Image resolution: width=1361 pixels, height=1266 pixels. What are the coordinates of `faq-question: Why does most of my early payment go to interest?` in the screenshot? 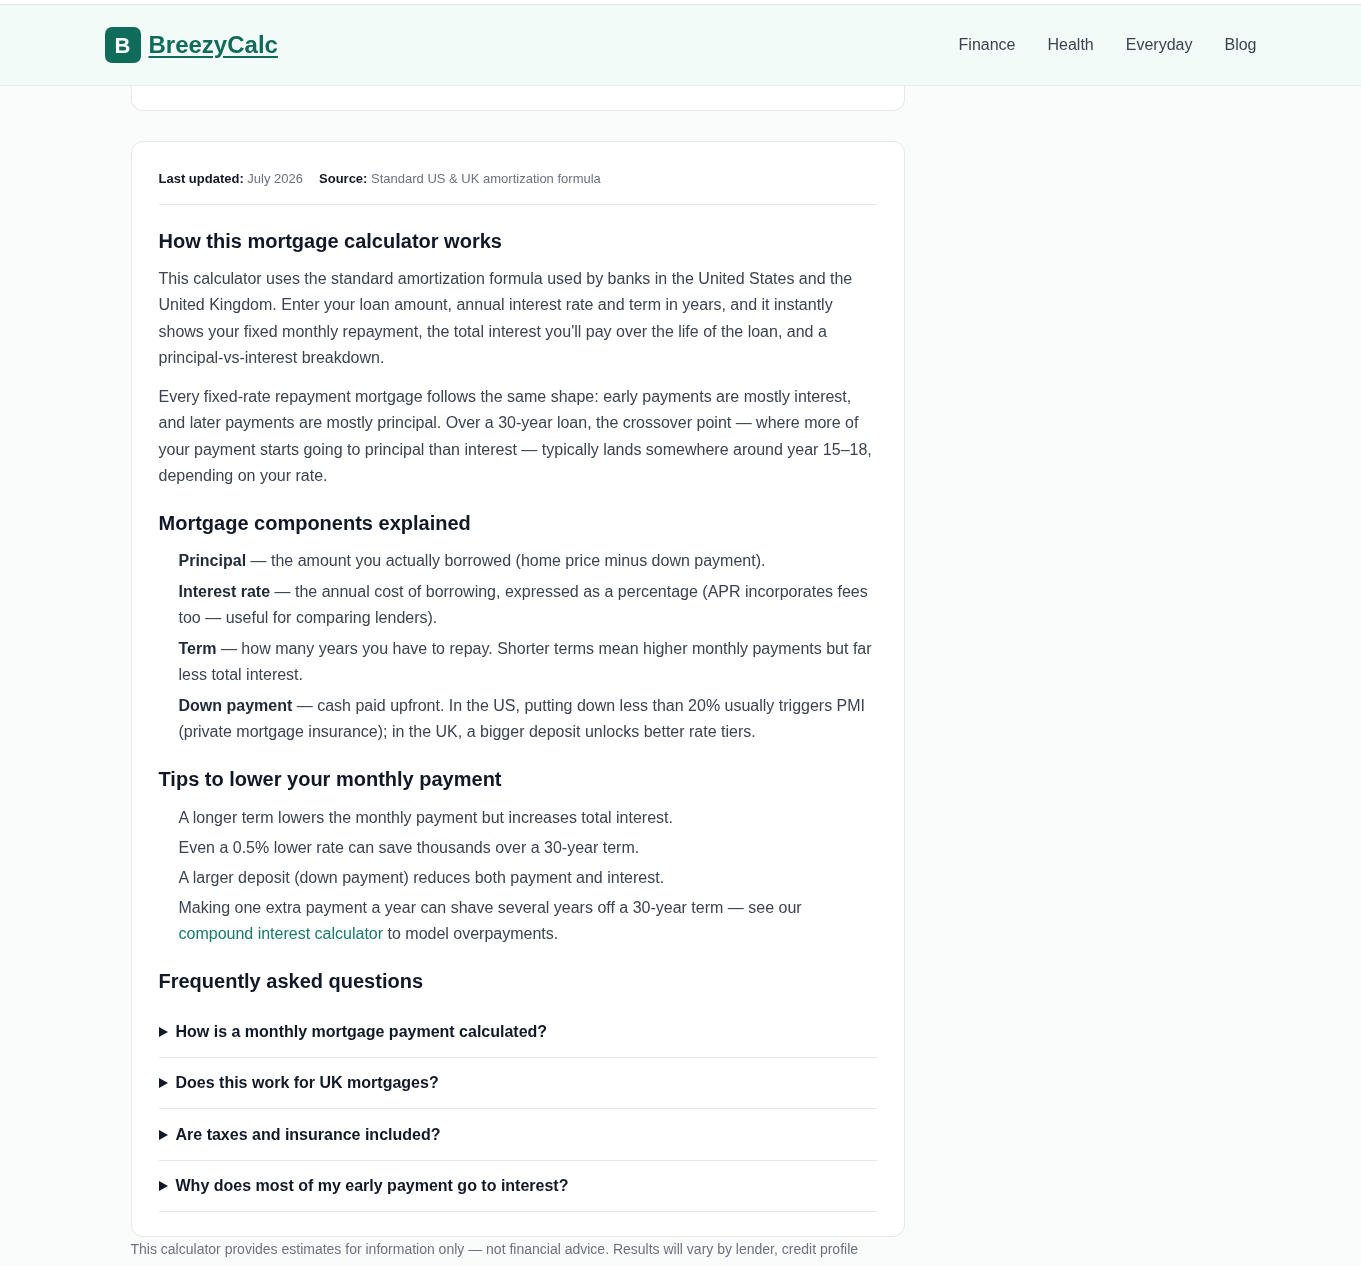 It's located at (517, 1186).